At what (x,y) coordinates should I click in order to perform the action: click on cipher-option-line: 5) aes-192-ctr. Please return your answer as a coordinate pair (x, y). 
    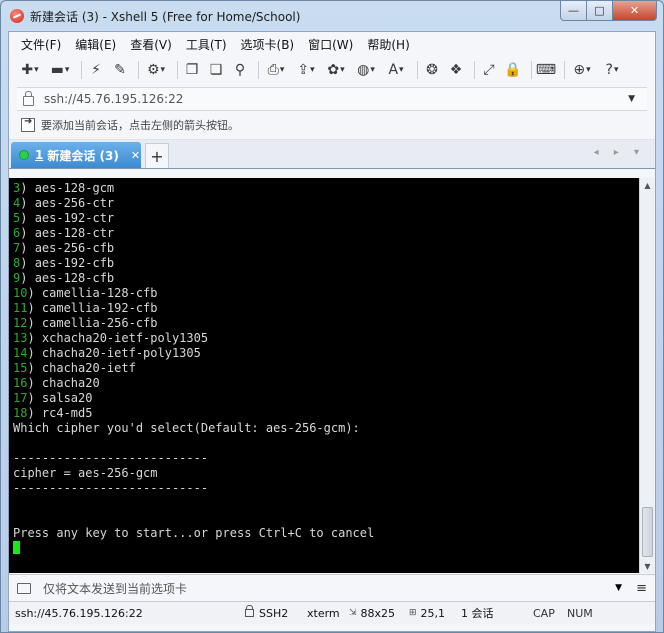
    Looking at the image, I should click on (64, 218).